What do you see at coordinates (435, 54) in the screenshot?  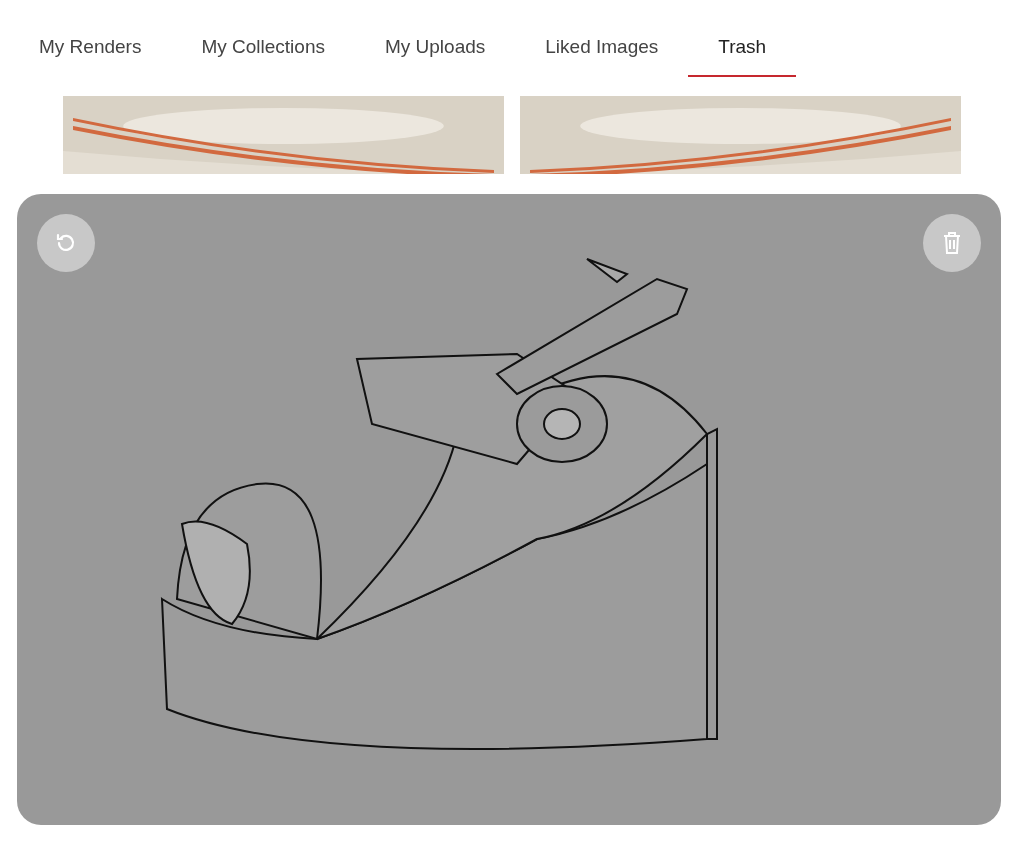 I see `tab: My Uploads` at bounding box center [435, 54].